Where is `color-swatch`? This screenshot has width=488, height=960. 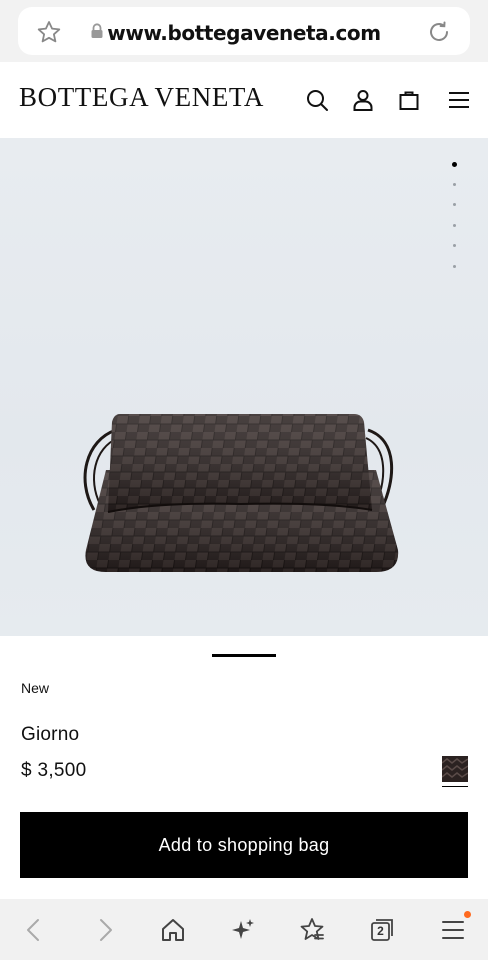
color-swatch is located at coordinates (455, 769).